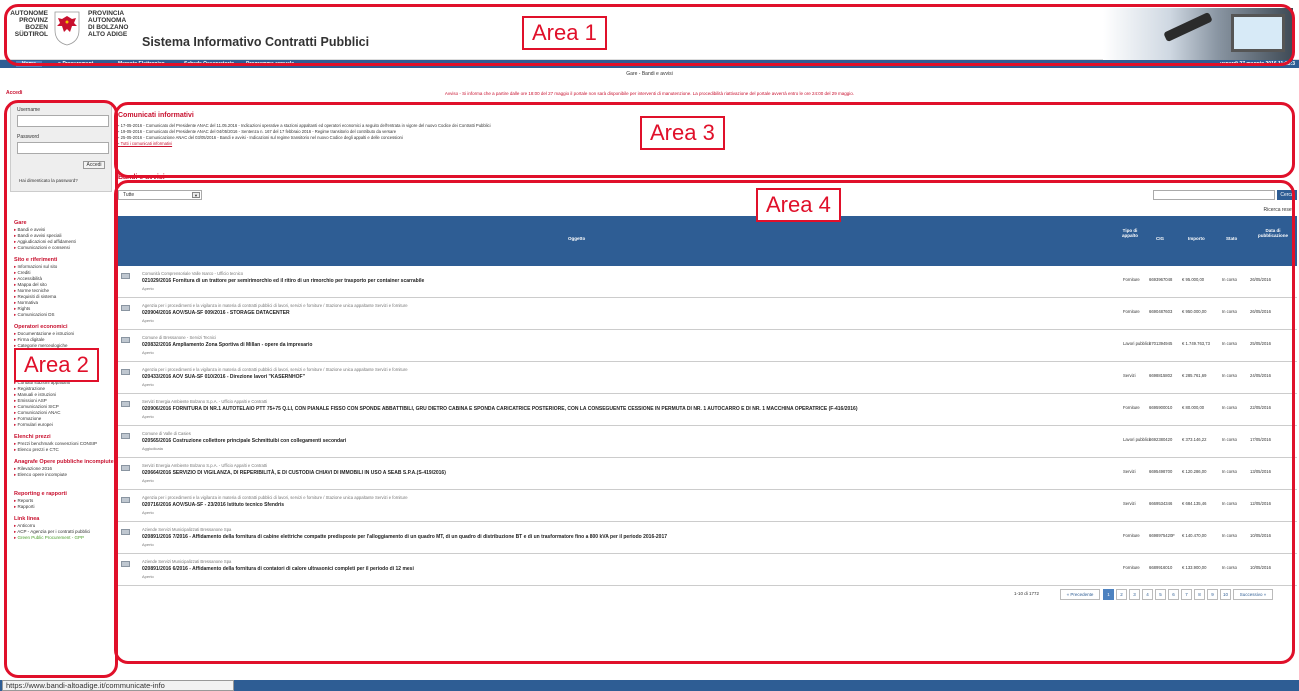 The image size is (1299, 691). I want to click on area-1-label: Area 1, so click(564, 33).